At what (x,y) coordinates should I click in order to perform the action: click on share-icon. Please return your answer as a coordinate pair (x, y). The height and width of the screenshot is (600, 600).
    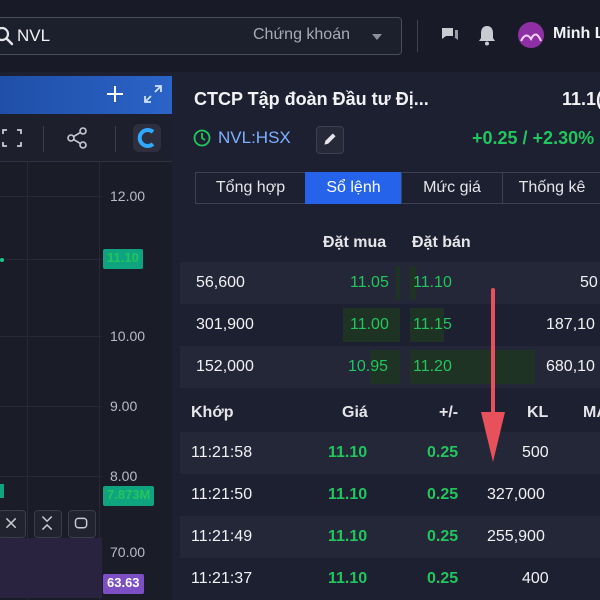
    Looking at the image, I should click on (77, 138).